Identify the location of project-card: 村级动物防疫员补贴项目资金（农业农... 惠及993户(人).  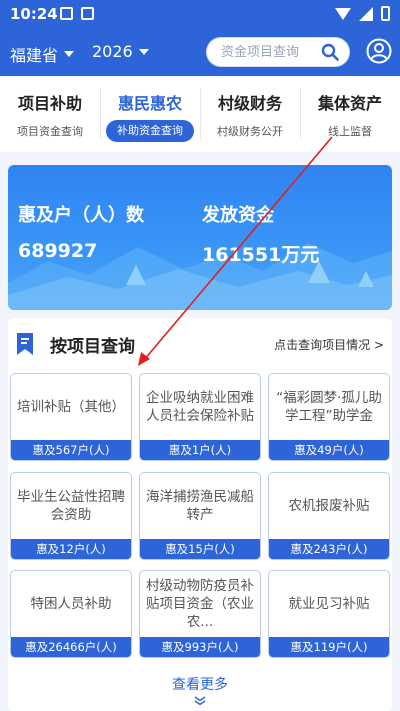
(200, 614).